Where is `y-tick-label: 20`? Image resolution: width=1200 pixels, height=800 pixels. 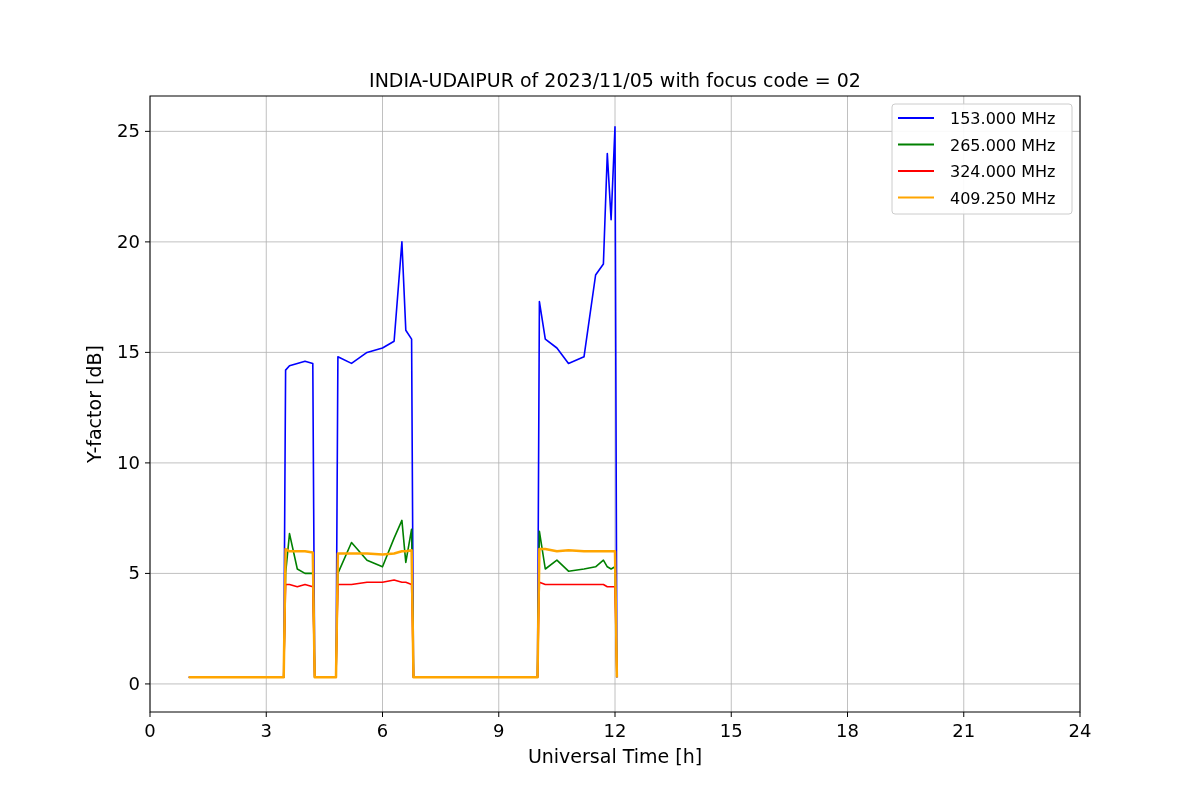
y-tick-label: 20 is located at coordinates (128, 241).